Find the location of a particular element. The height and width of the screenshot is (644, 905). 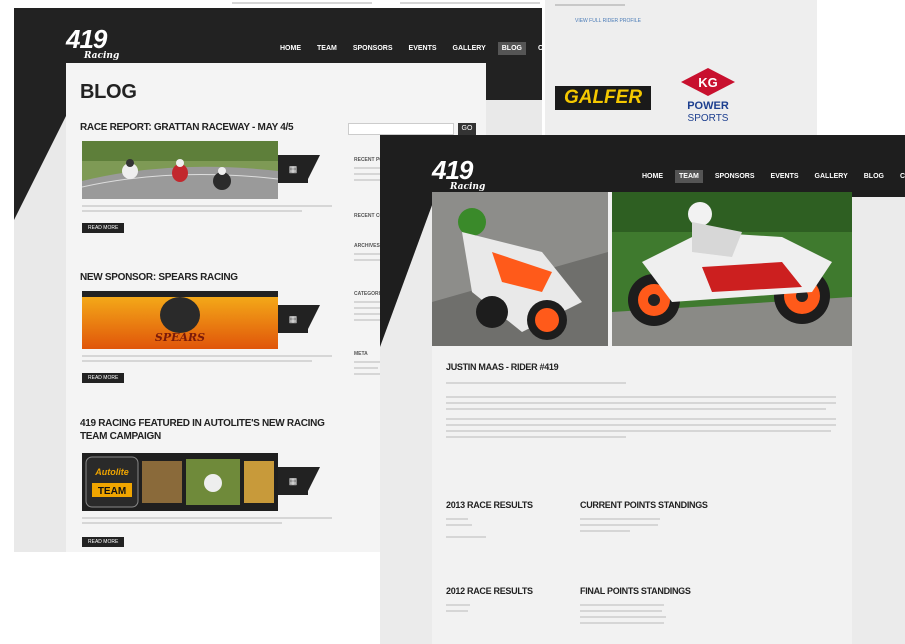

section-title: 2013 RACE RESULTS is located at coordinates (489, 505).